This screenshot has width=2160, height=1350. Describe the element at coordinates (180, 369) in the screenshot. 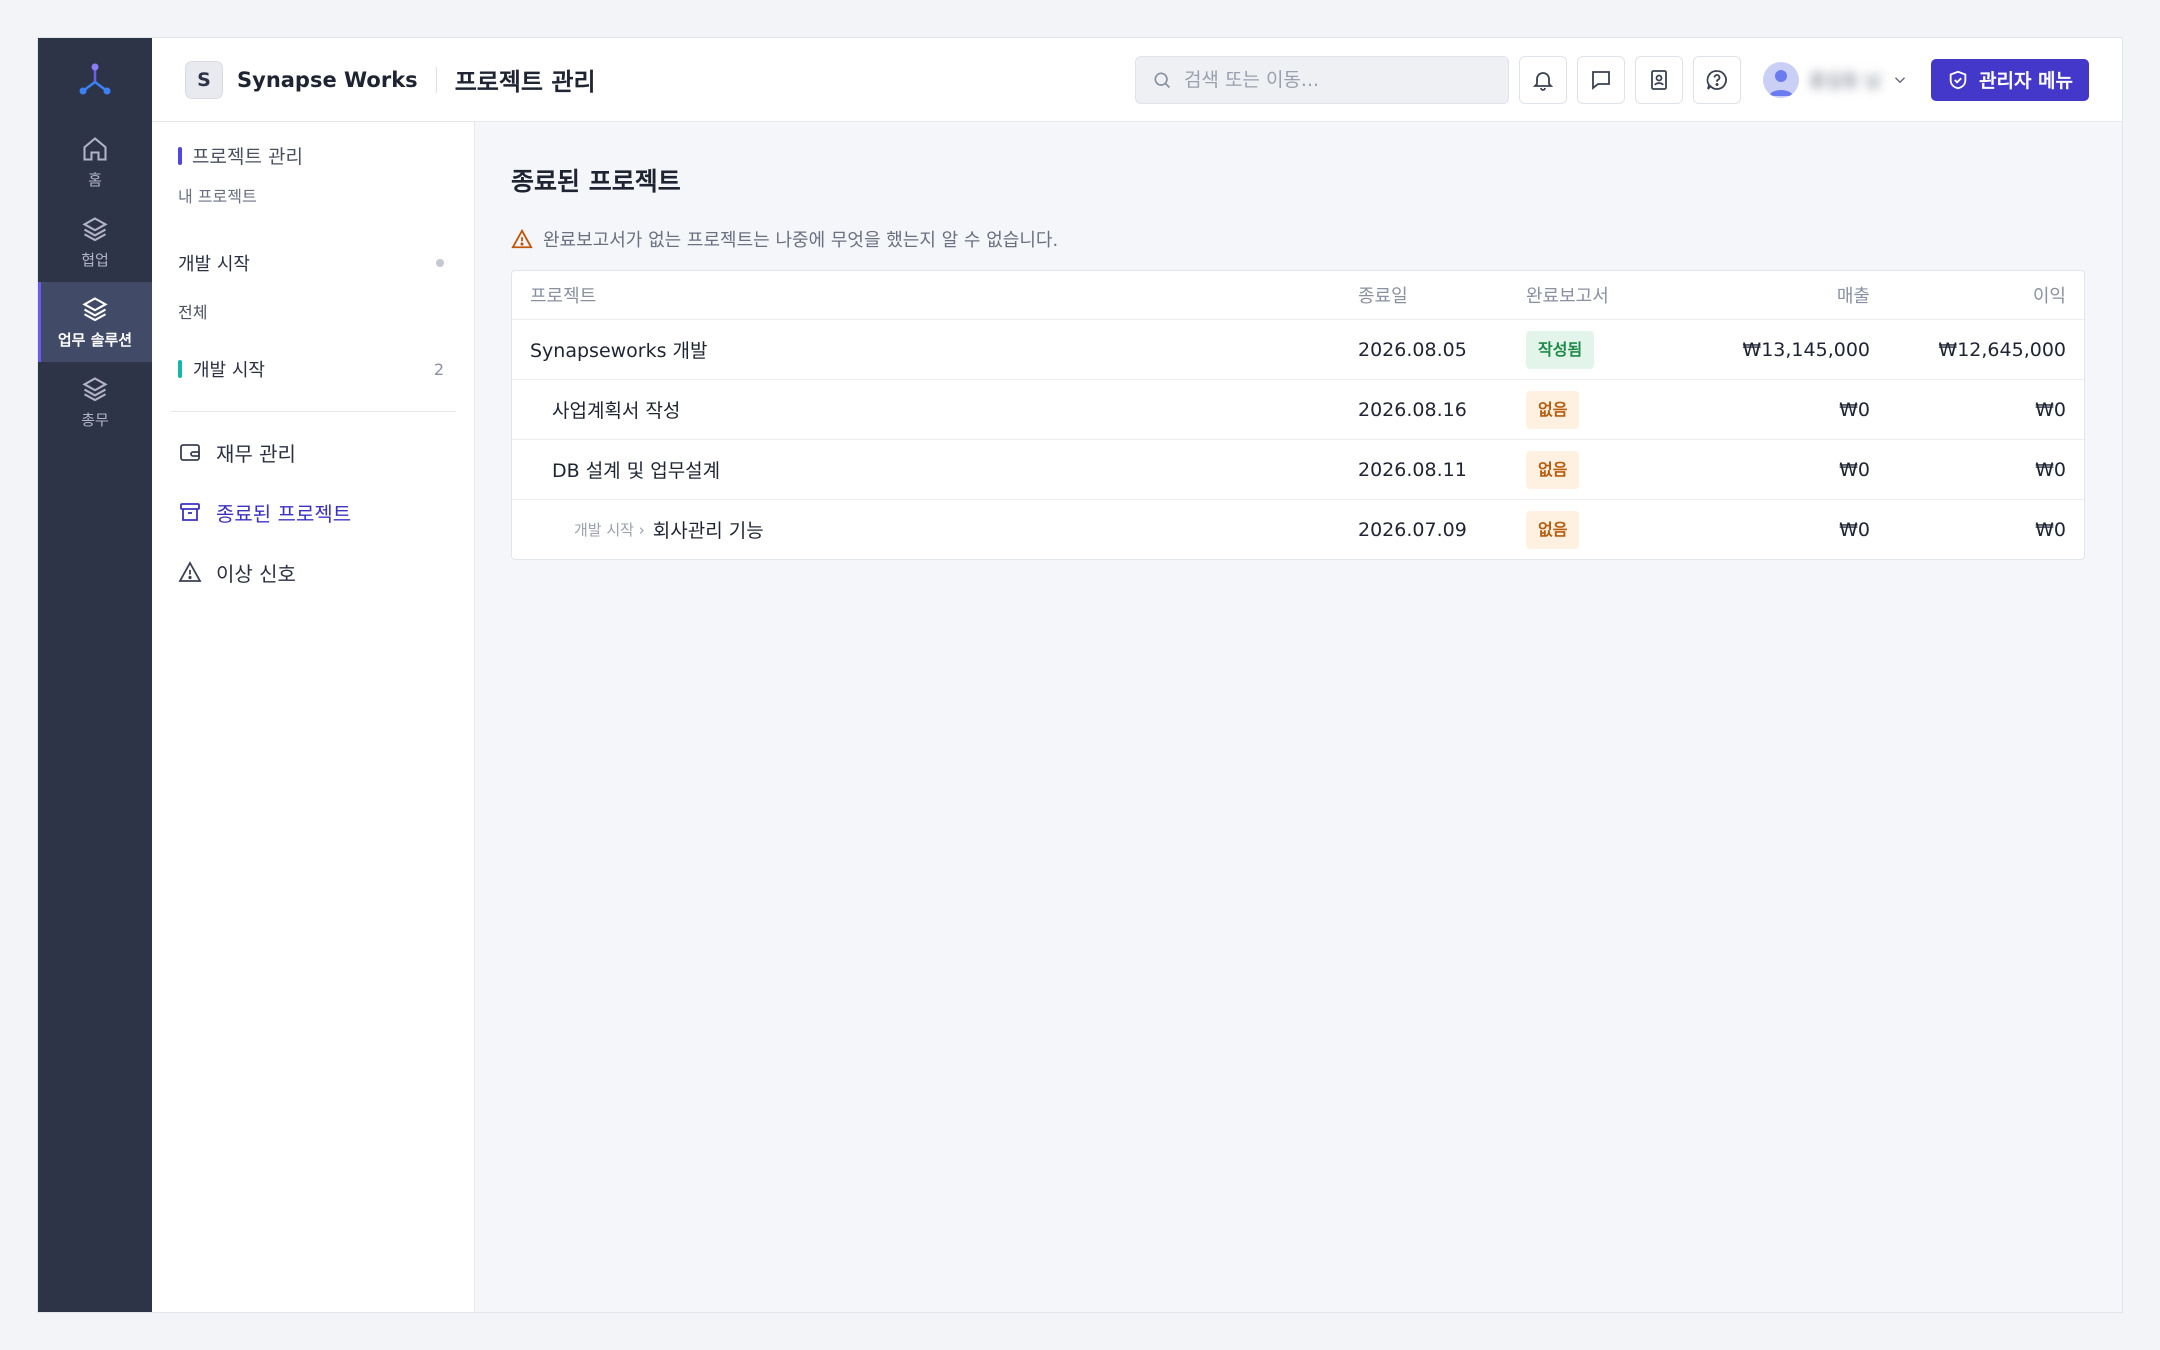

I see `stage-color-bar` at that location.